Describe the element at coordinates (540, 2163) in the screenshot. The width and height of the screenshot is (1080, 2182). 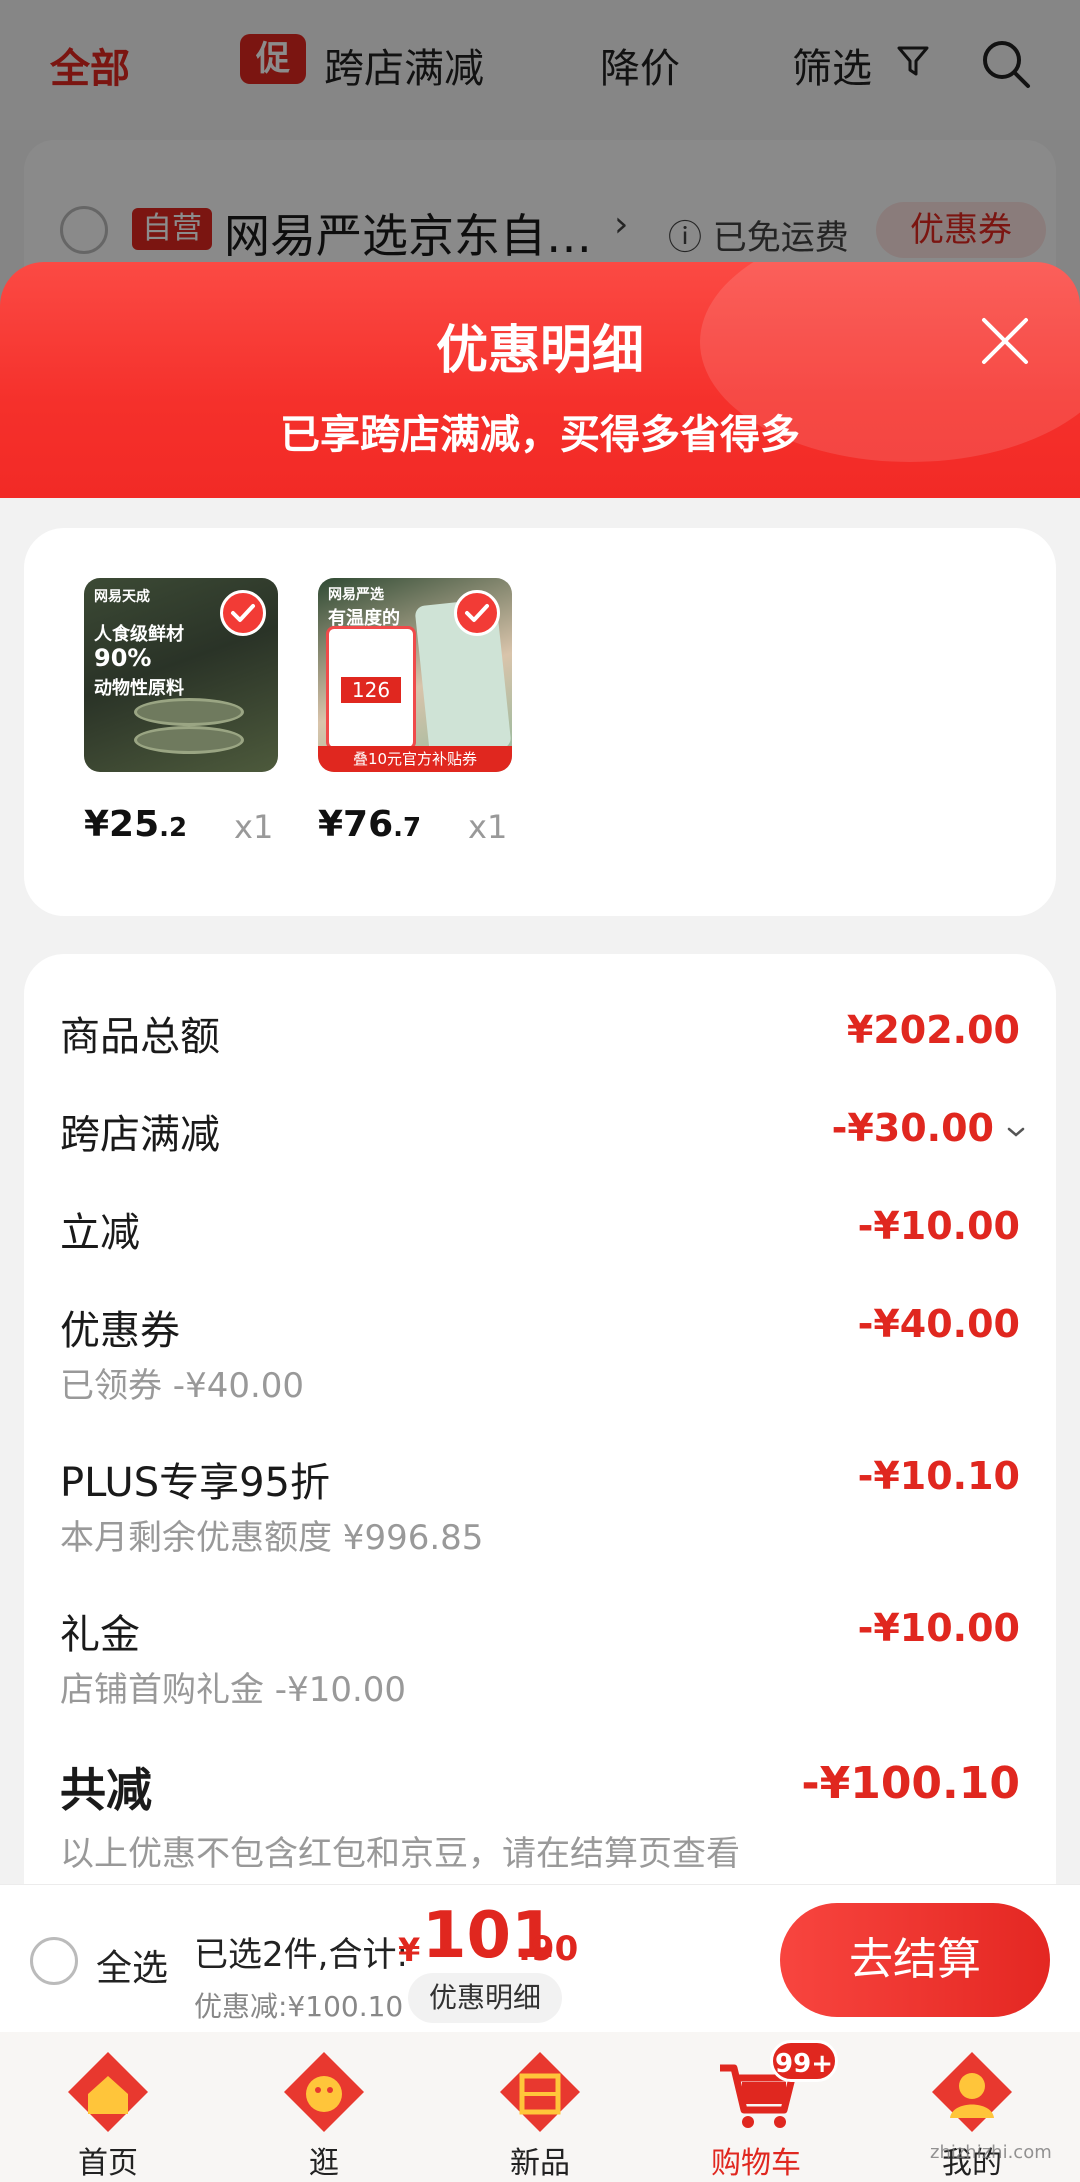
I see `nav-label: 新品` at that location.